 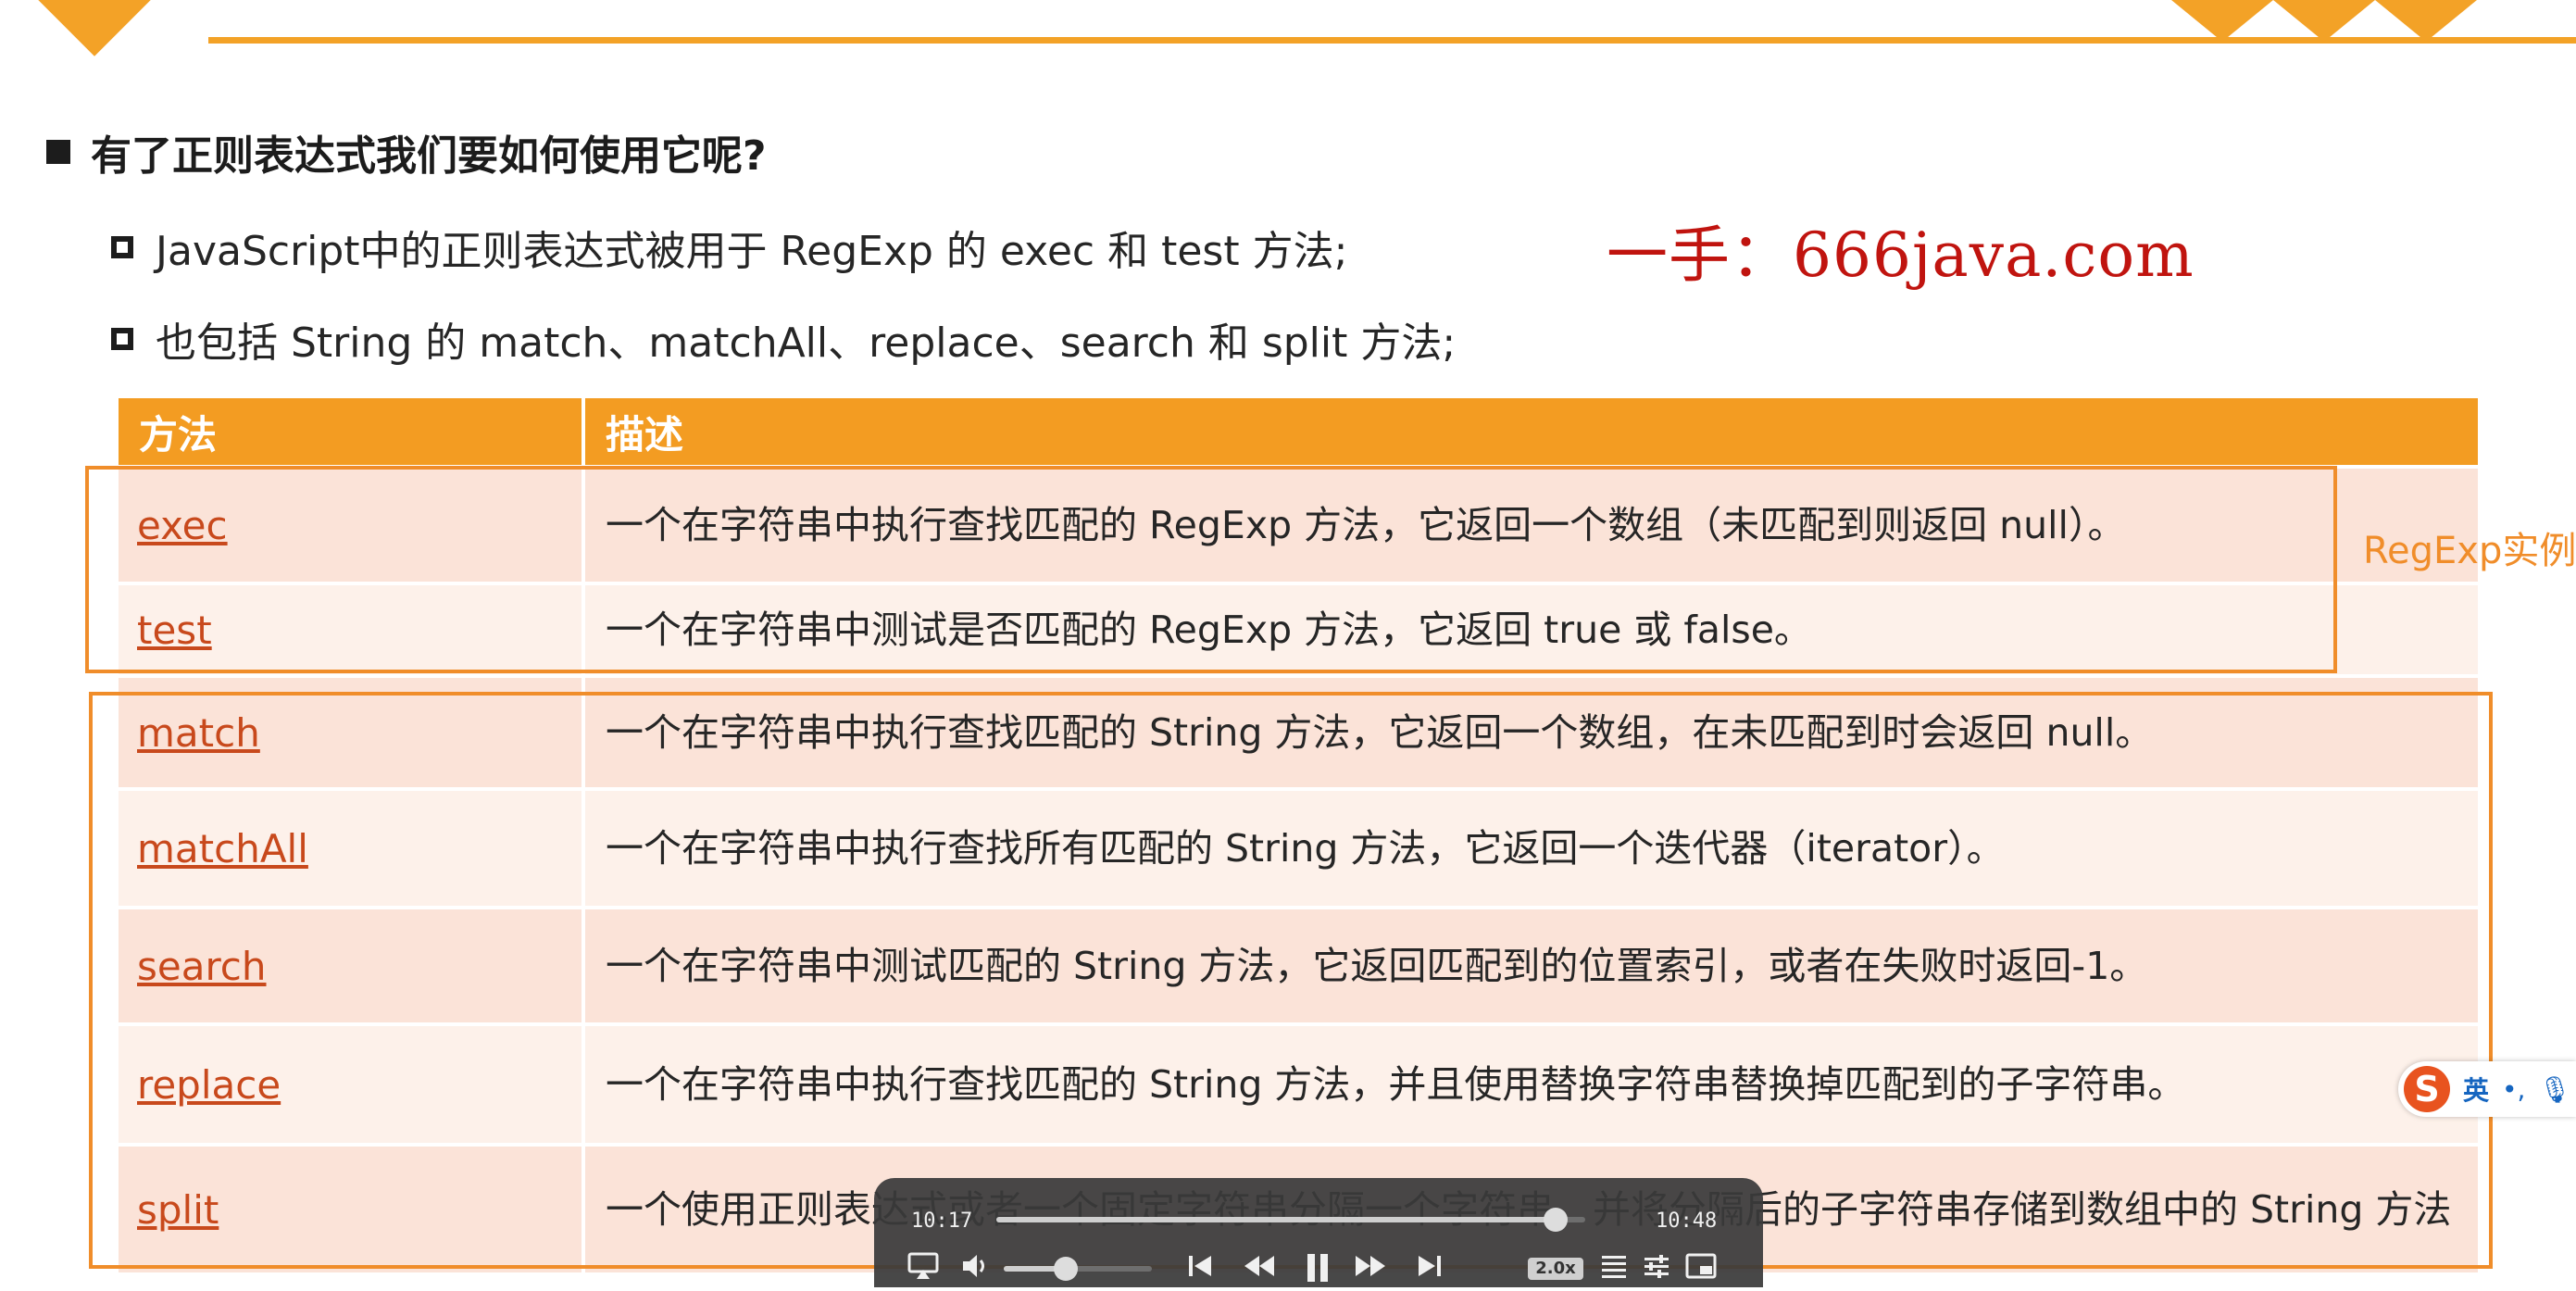 What do you see at coordinates (2514, 1090) in the screenshot?
I see `punctuation-icon: •,` at bounding box center [2514, 1090].